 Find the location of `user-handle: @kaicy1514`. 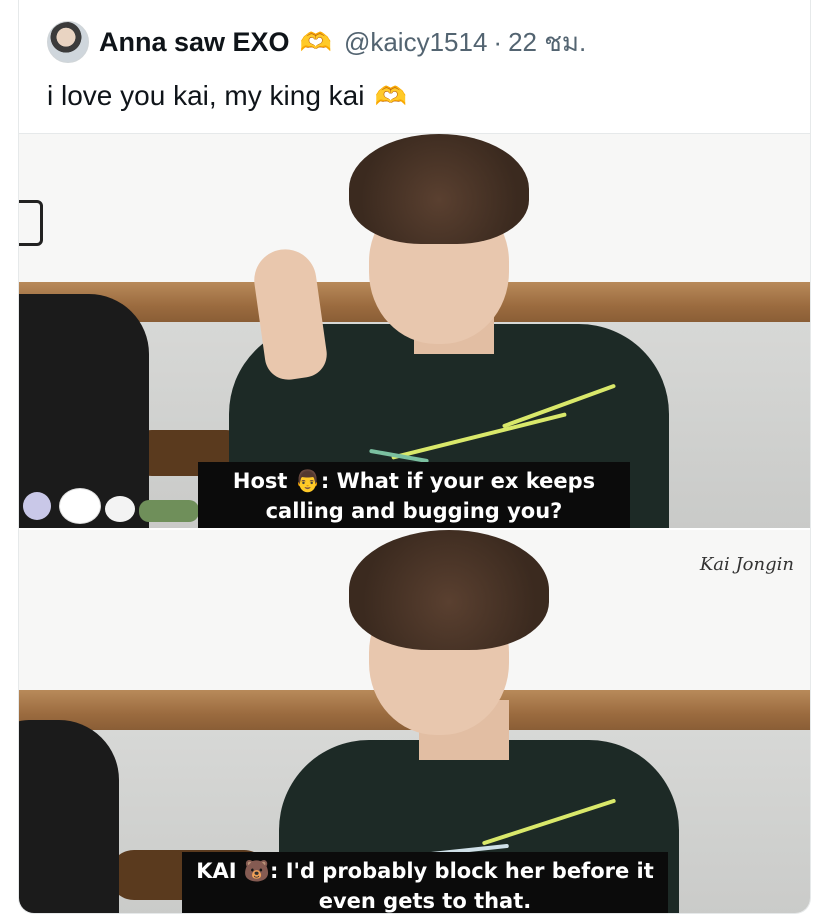

user-handle: @kaicy1514 is located at coordinates (415, 42).